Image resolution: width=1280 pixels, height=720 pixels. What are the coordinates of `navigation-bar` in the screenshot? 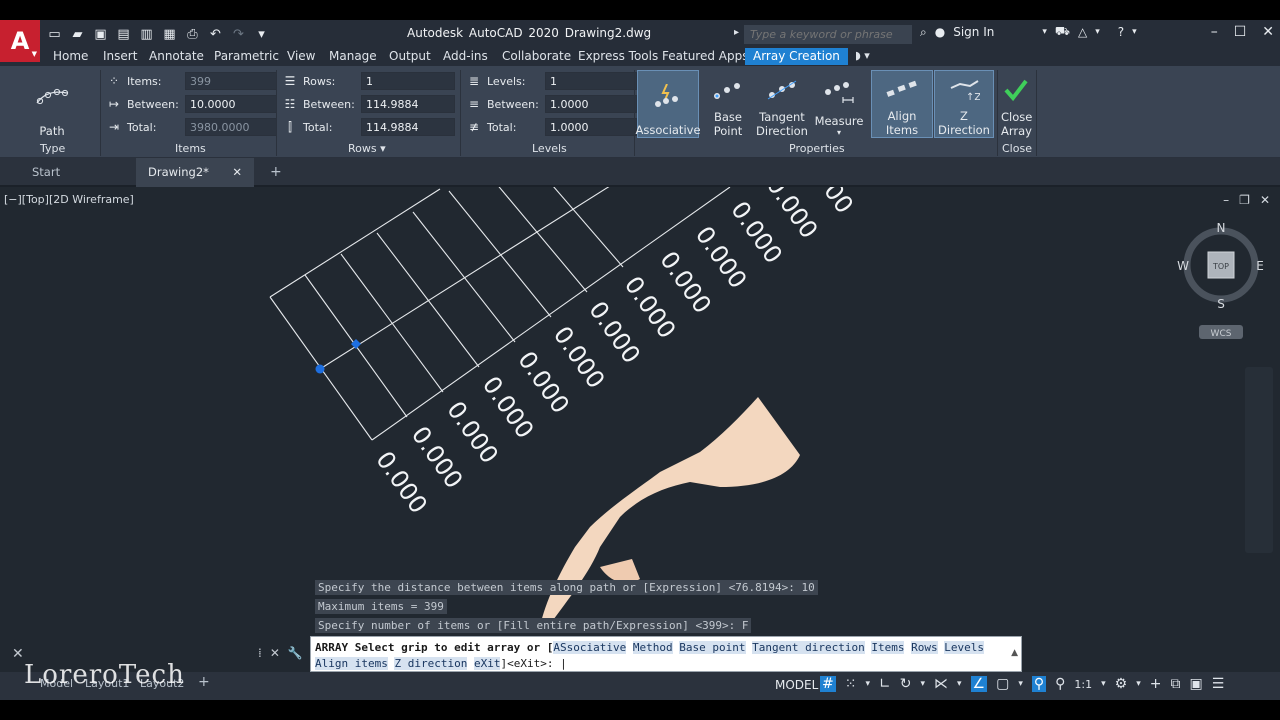 It's located at (1259, 460).